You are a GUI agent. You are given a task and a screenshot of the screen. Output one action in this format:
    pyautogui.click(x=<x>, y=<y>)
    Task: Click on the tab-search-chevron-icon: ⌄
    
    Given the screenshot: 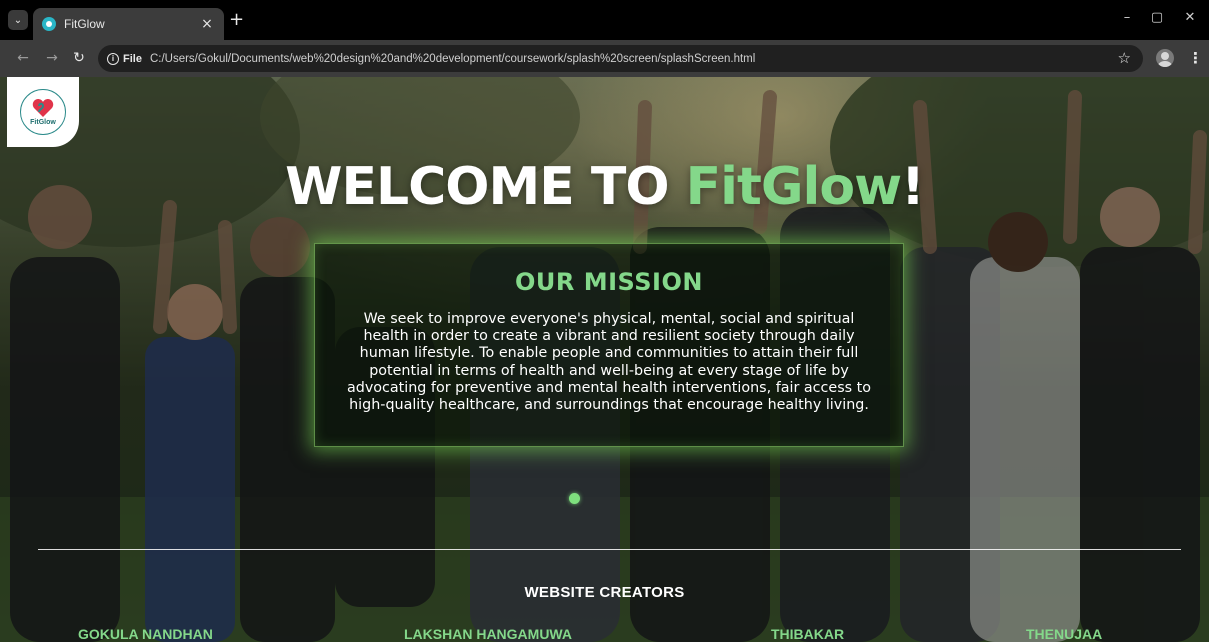 What is the action you would take?
    pyautogui.click(x=18, y=20)
    